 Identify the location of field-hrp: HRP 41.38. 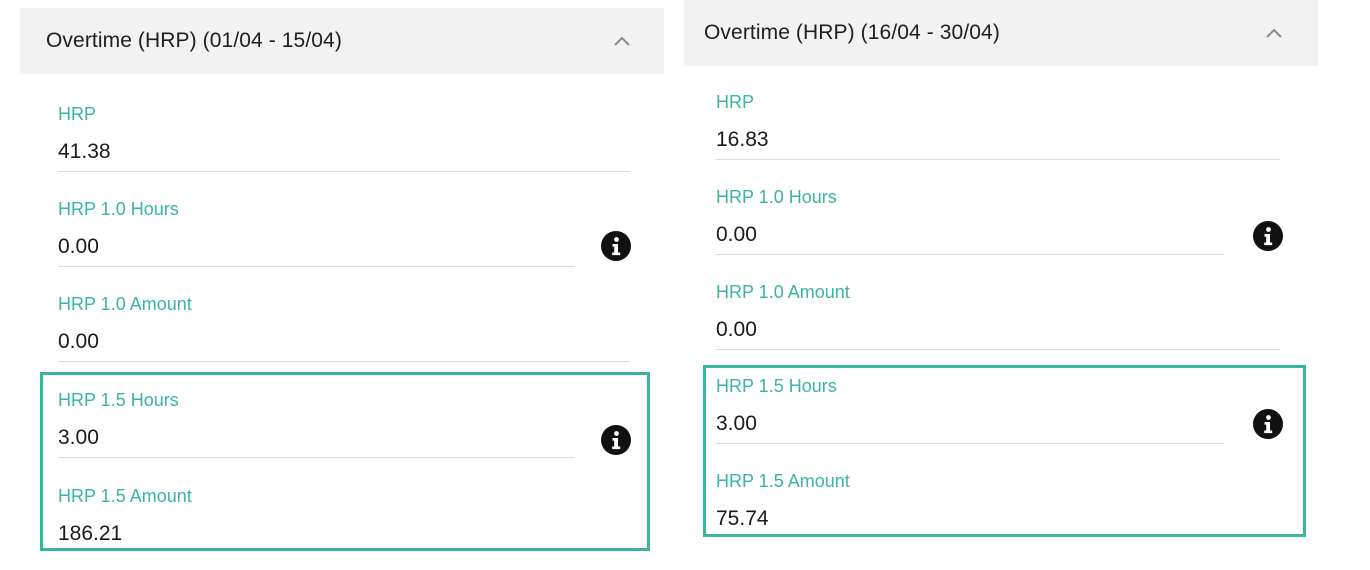
(344, 139).